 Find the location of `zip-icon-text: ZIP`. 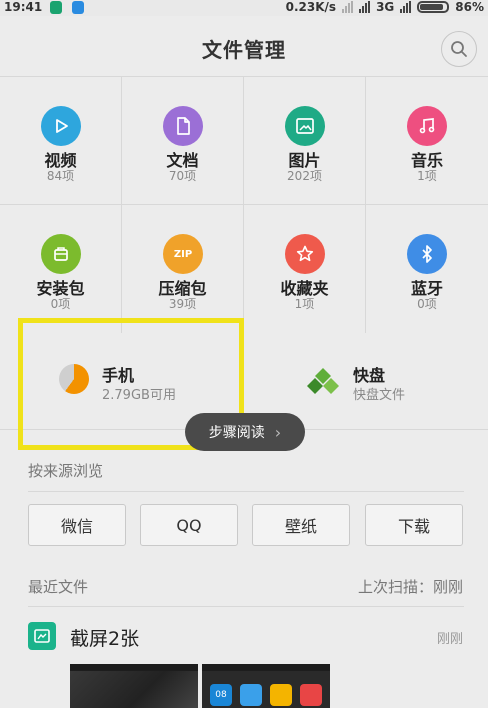

zip-icon-text: ZIP is located at coordinates (183, 254).